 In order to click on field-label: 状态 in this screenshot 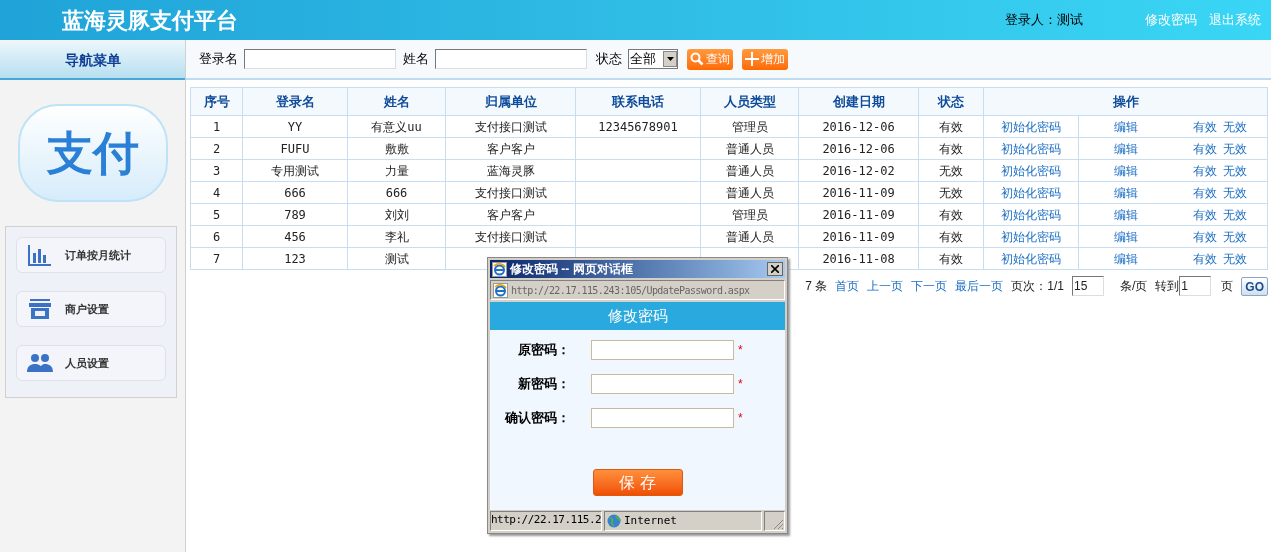, I will do `click(609, 59)`.